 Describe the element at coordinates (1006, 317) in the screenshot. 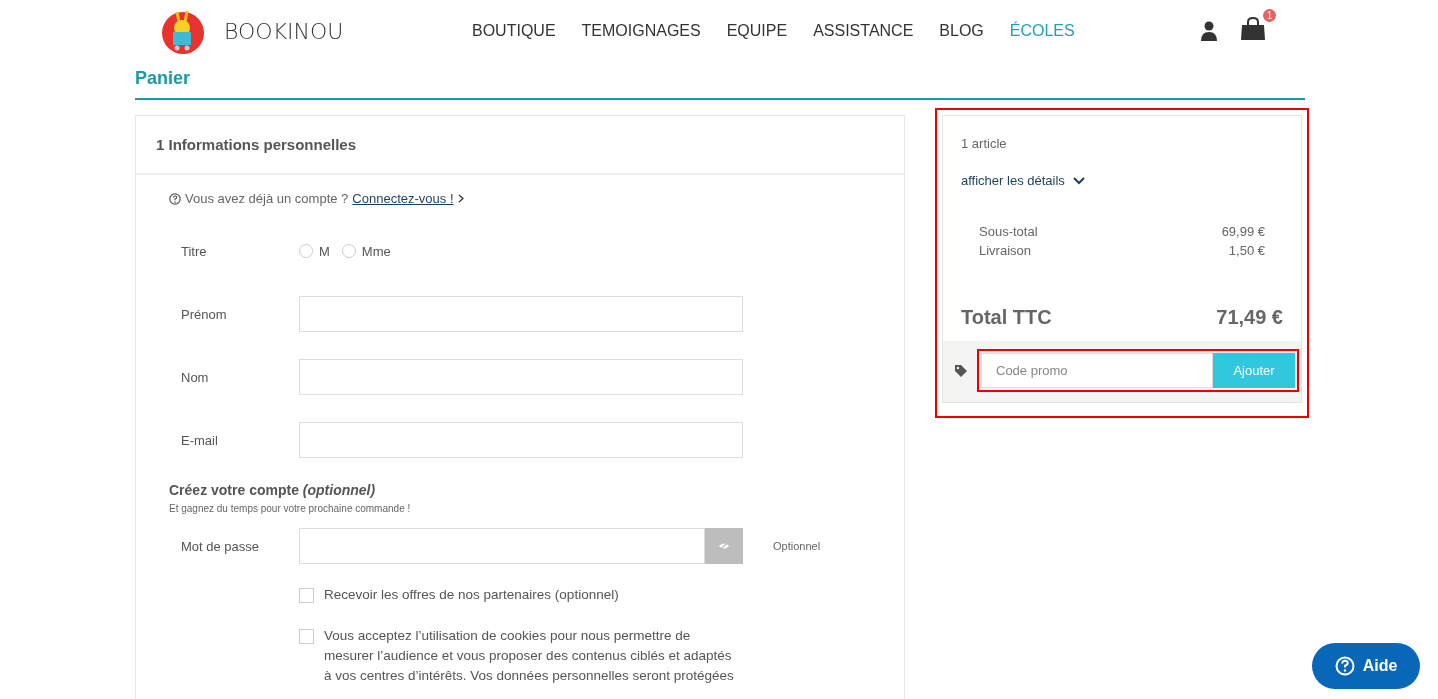

I see `total-label: Total TTC` at that location.